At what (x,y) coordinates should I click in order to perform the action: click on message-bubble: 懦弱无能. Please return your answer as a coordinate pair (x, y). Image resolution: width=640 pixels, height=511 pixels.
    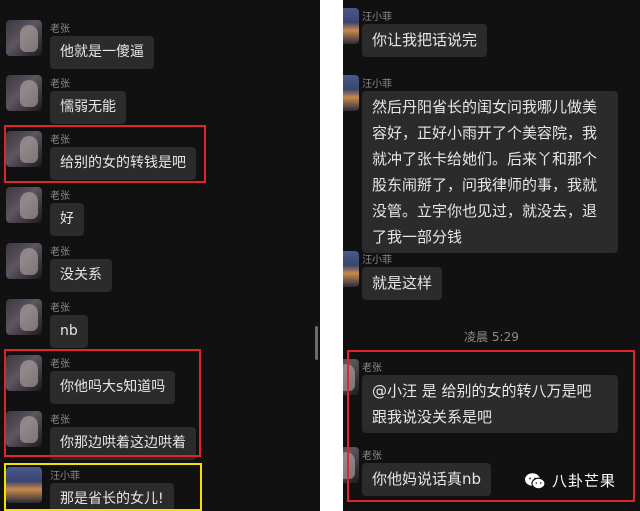
    Looking at the image, I should click on (88, 107).